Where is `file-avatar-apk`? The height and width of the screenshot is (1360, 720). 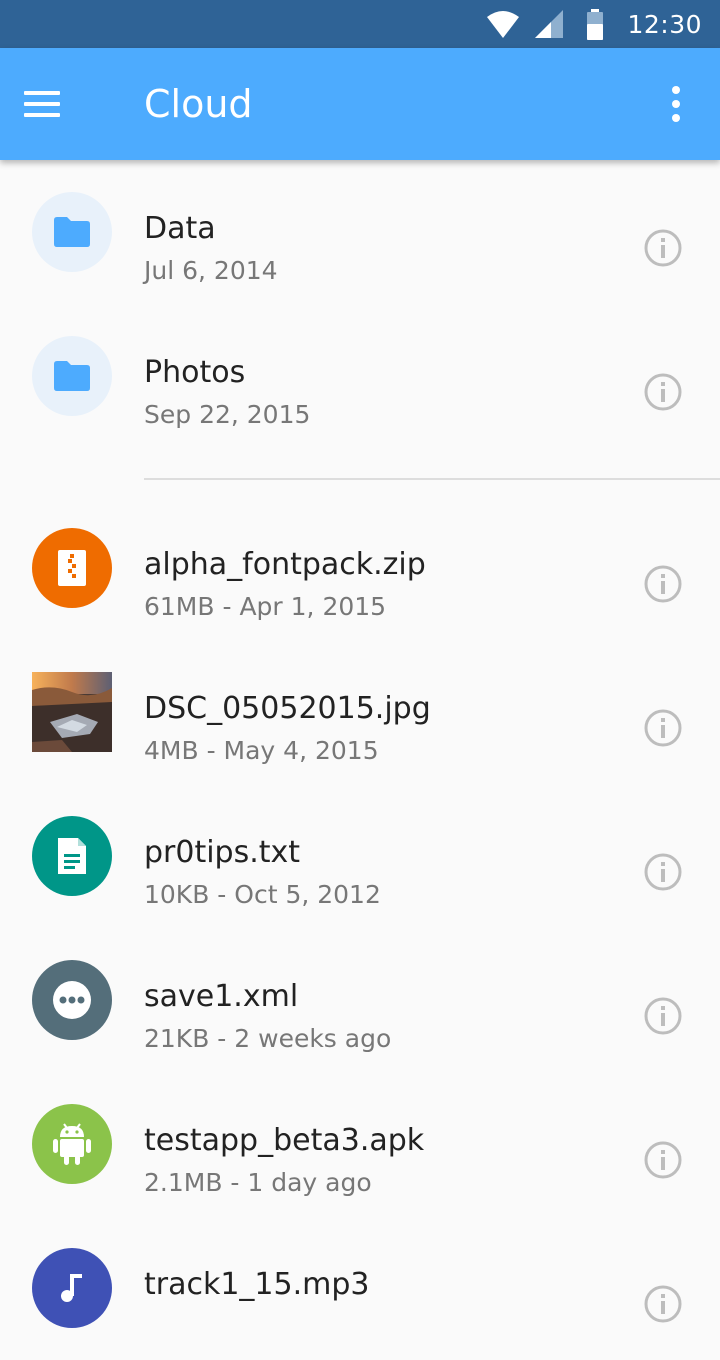 file-avatar-apk is located at coordinates (72, 1144).